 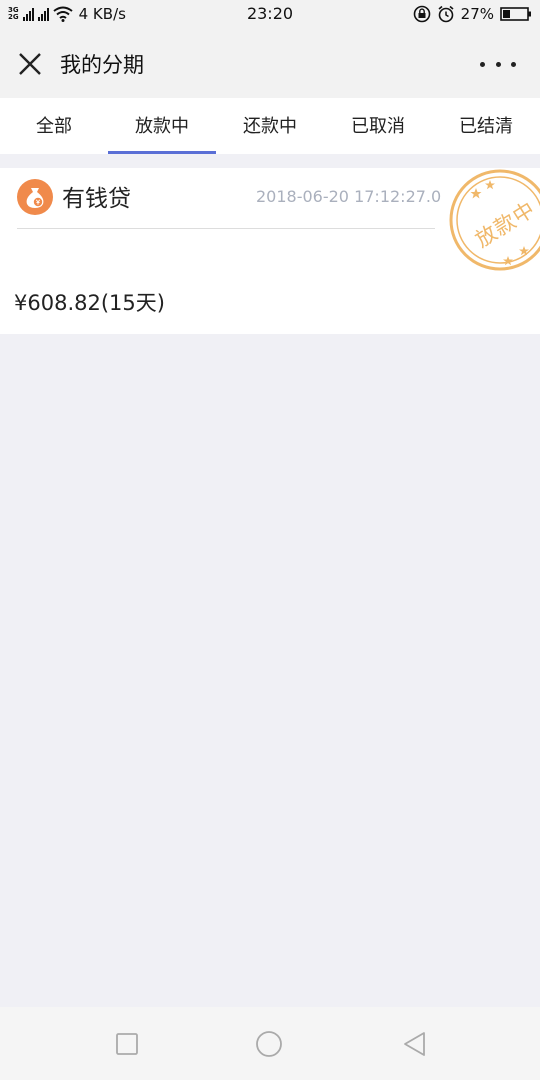 I want to click on more-options-icon, so click(x=498, y=64).